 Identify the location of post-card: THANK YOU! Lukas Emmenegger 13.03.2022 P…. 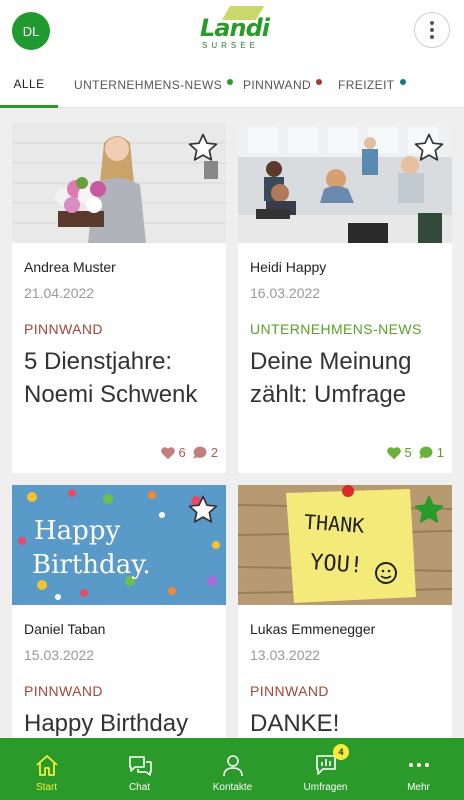
(345, 611).